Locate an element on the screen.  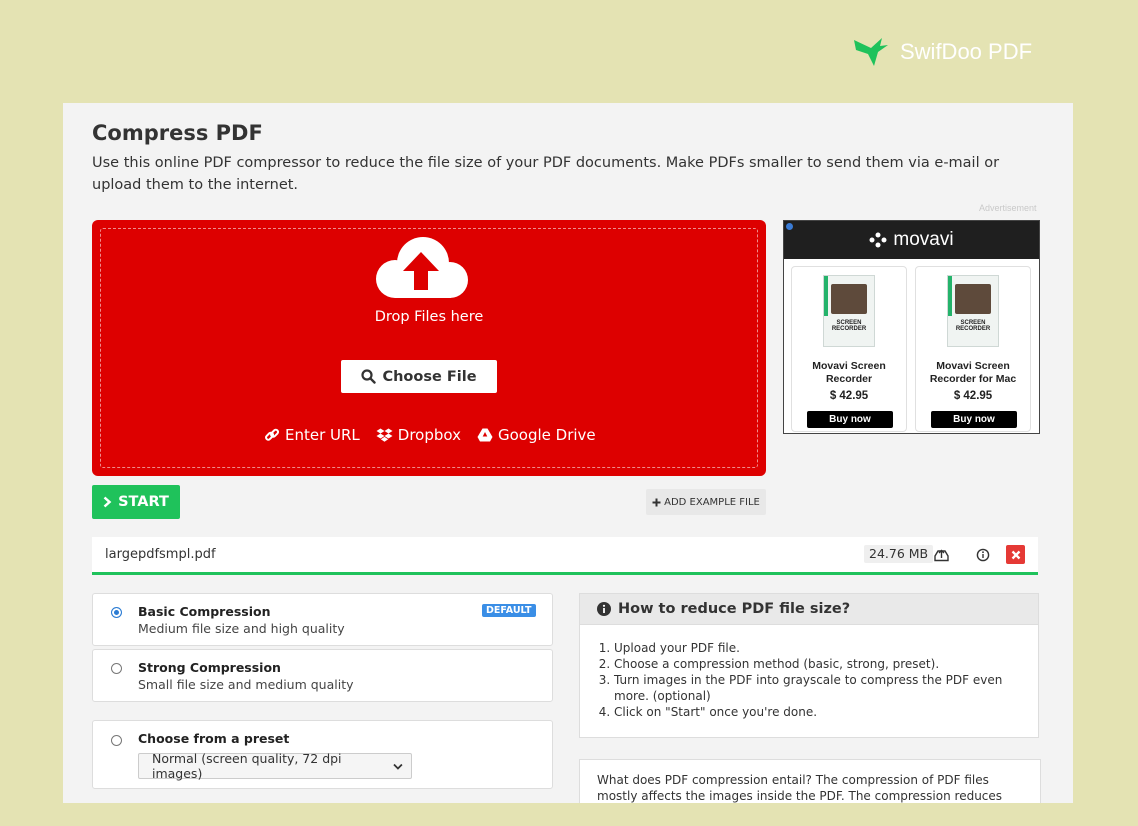
default-badge: DEFAULT is located at coordinates (509, 610).